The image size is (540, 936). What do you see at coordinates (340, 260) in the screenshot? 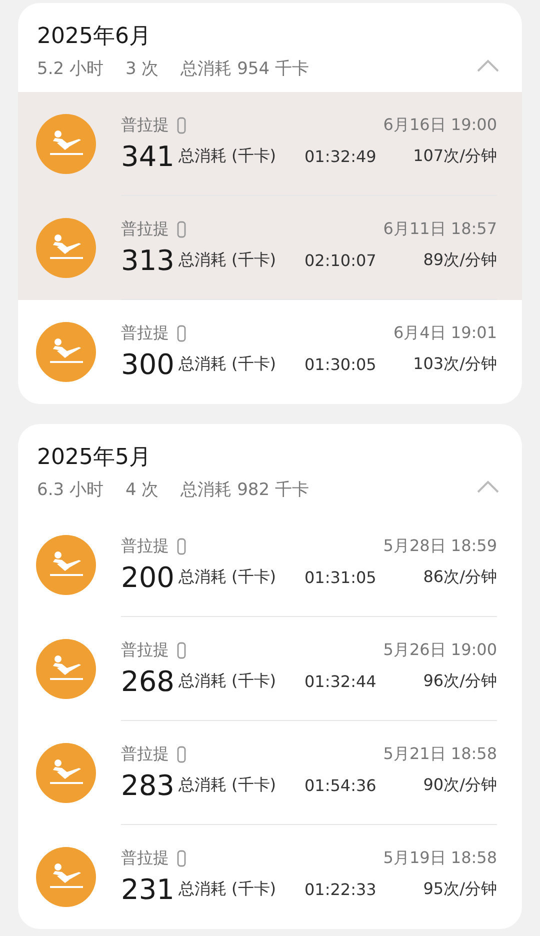
I see `workout-duration: 02:10:07` at bounding box center [340, 260].